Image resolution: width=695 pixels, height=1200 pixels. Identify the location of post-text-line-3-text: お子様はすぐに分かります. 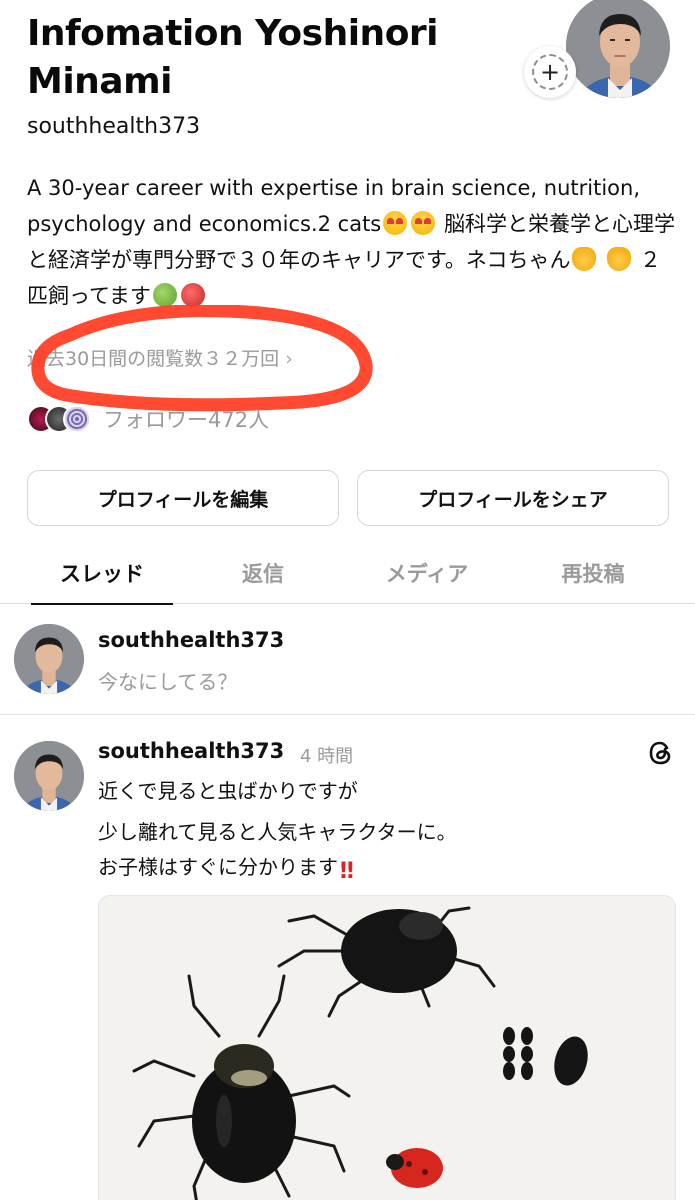
(218, 867).